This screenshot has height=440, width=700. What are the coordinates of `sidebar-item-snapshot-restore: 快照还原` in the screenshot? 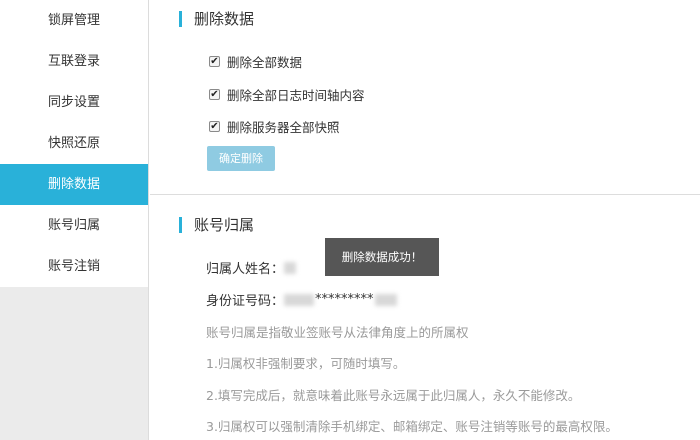 It's located at (74, 143).